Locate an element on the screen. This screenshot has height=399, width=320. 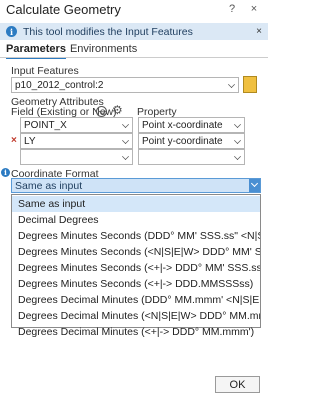
tab-divider is located at coordinates (134, 57).